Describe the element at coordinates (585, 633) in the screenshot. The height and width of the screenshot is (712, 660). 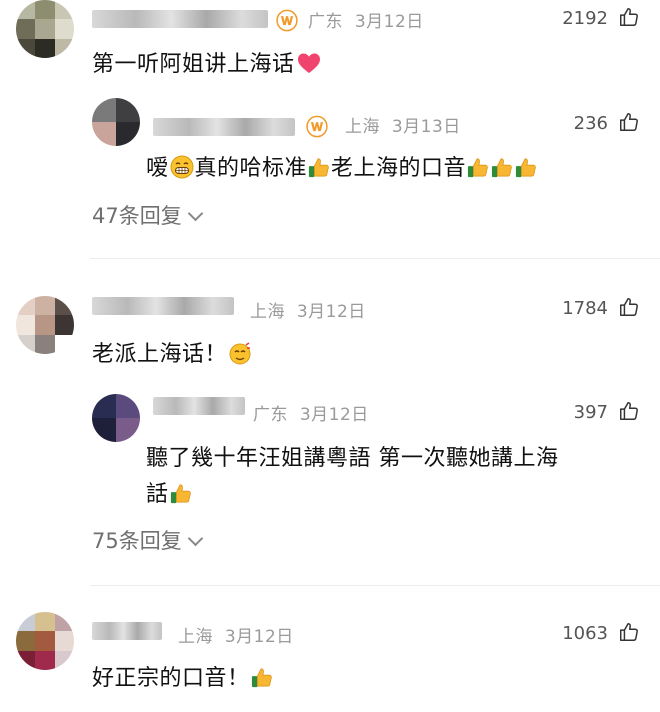
I see `like-count: 1063` at that location.